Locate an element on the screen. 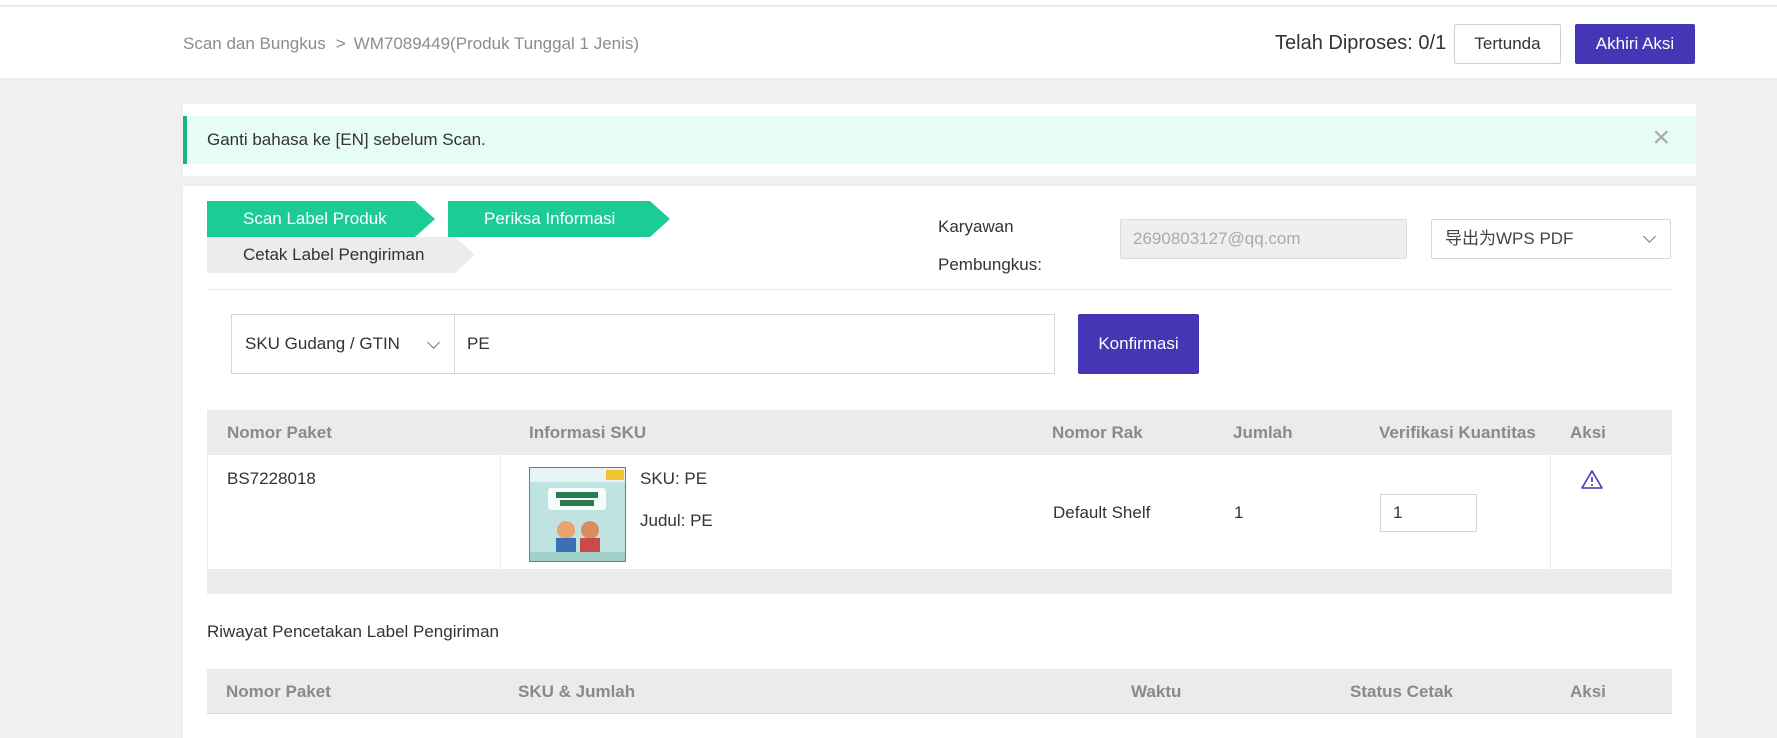 This screenshot has width=1777, height=738. scan-type-select: SKU Gudang / GTIN is located at coordinates (343, 344).